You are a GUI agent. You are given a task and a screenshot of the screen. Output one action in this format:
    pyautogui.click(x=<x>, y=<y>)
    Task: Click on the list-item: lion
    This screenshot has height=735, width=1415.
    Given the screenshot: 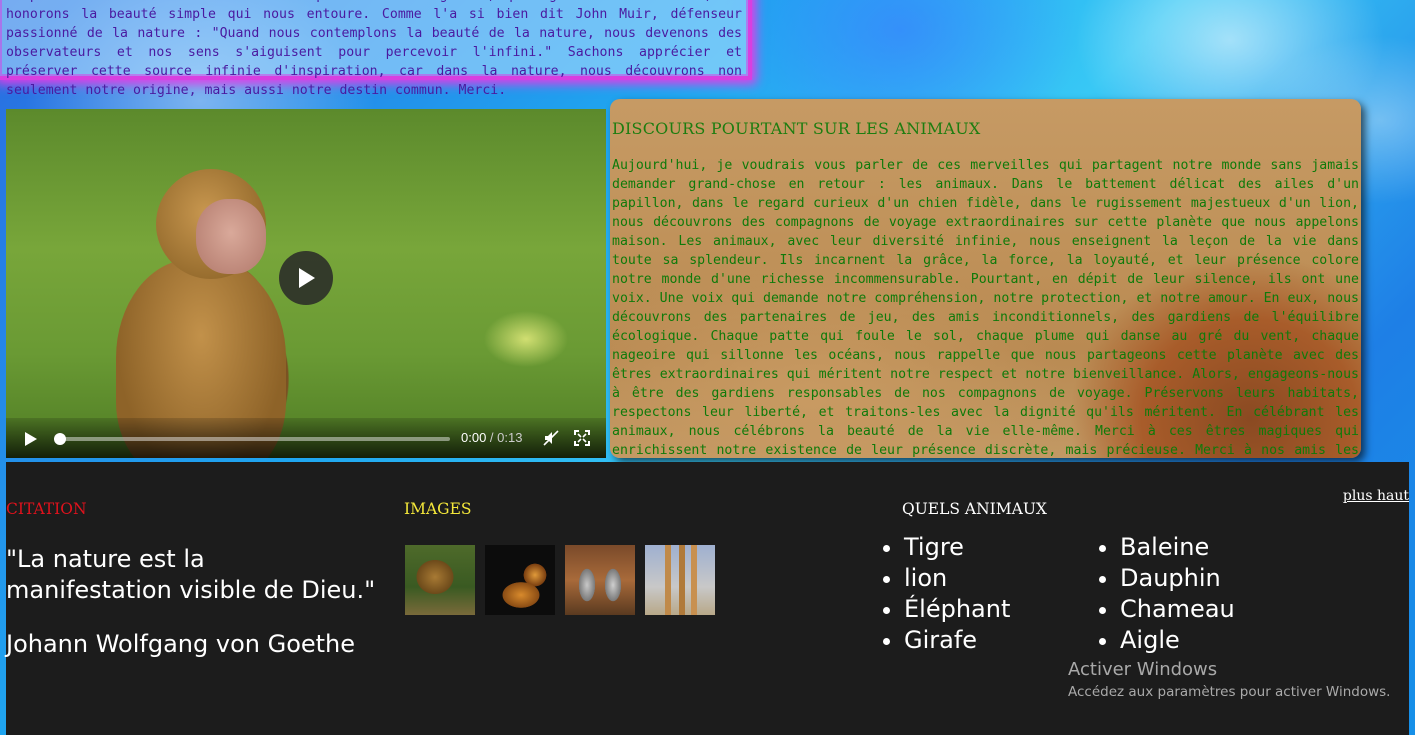 What is the action you would take?
    pyautogui.click(x=957, y=578)
    